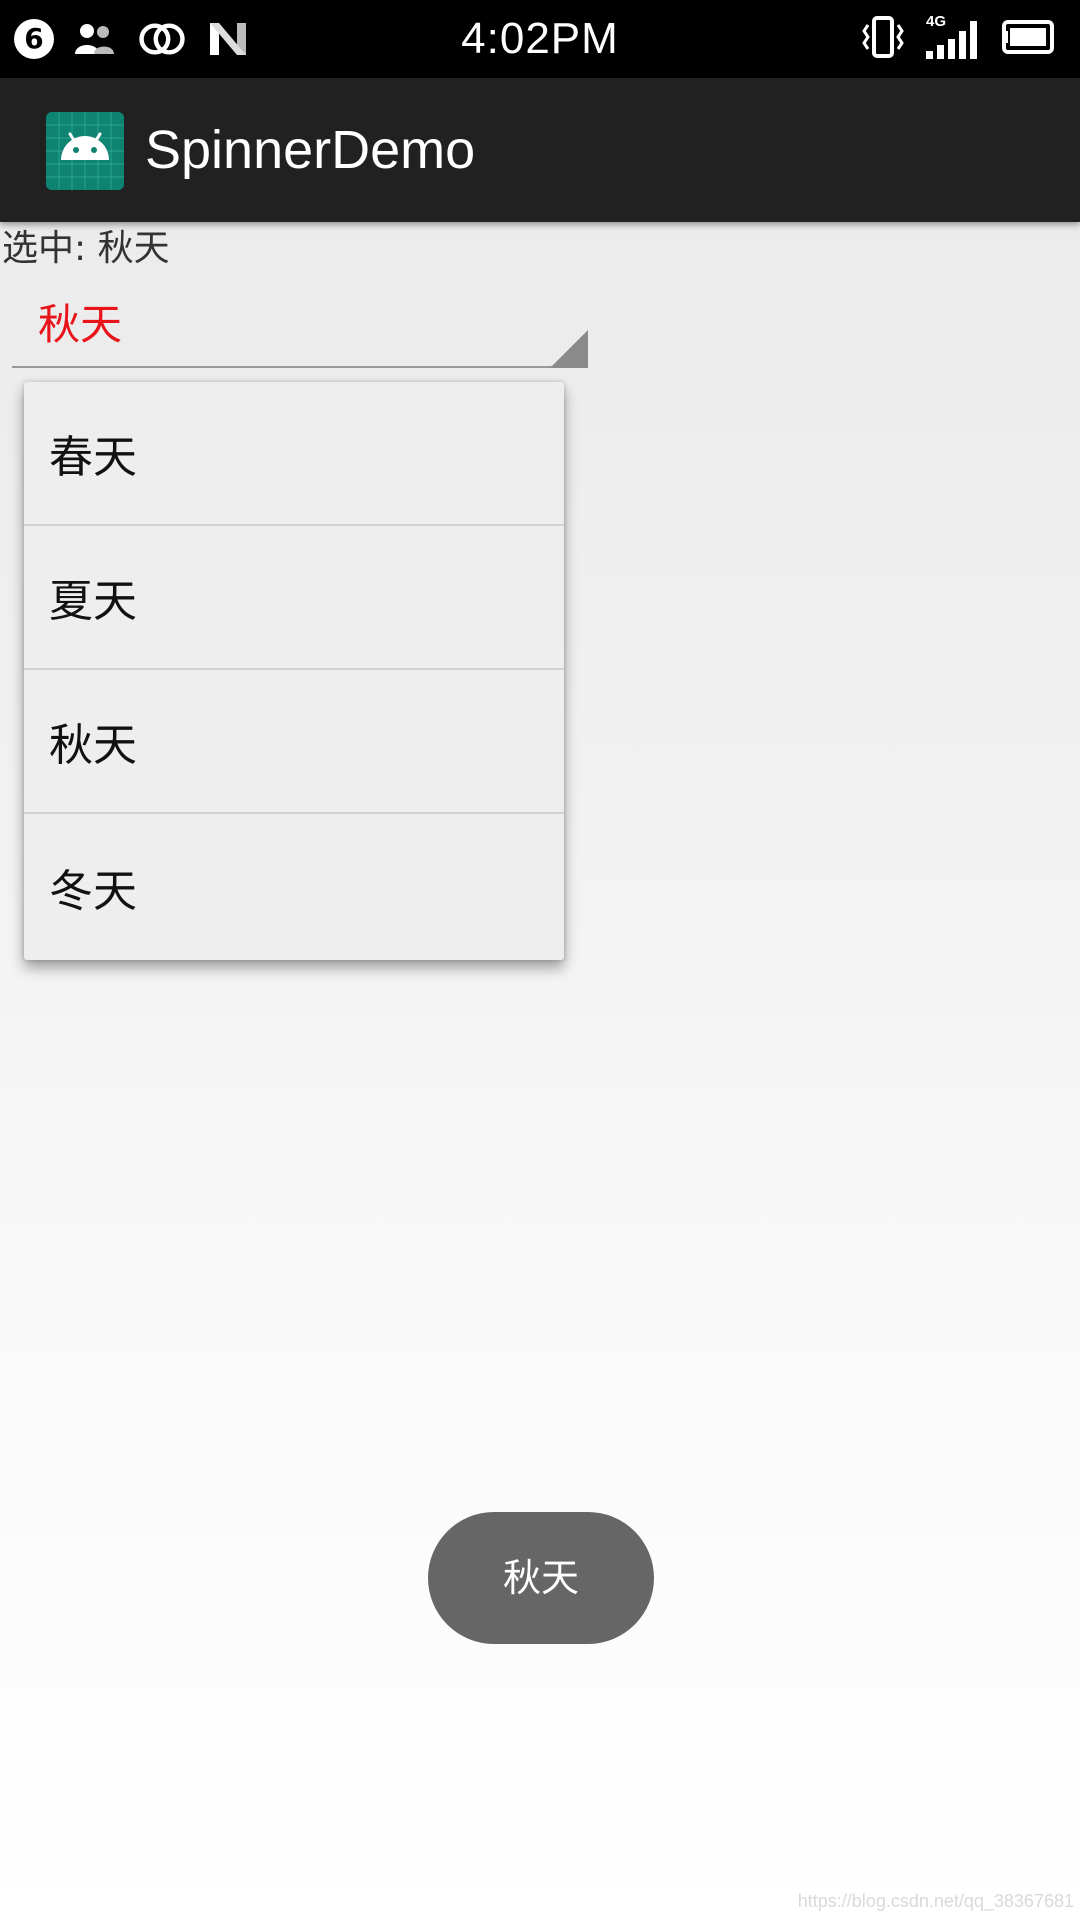  I want to click on status-bar: 6 4:02PM 4G, so click(540, 39).